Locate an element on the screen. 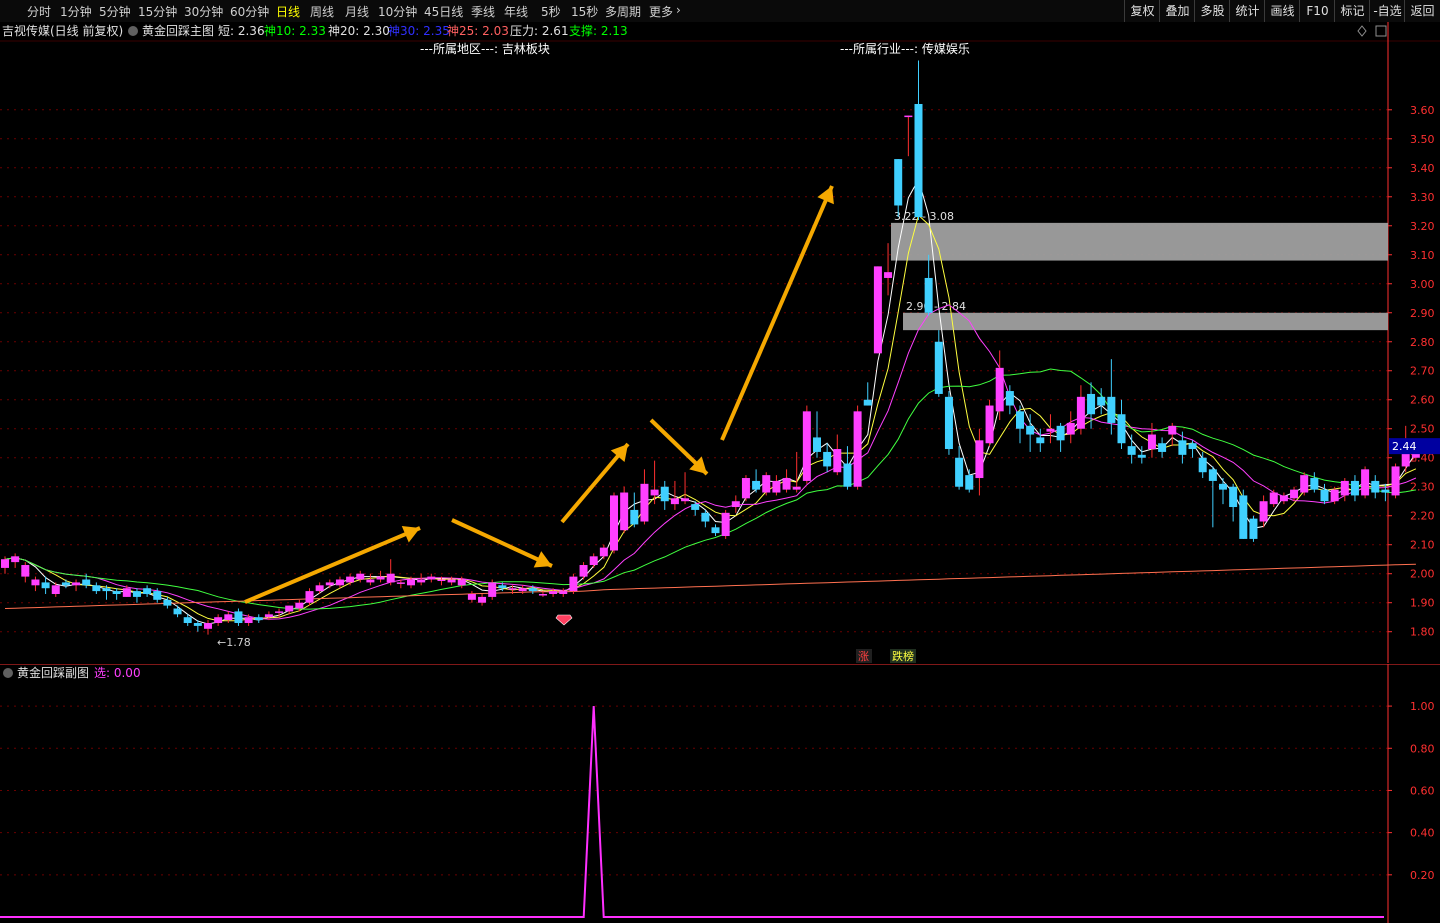  period-tab-16: 更多 is located at coordinates (661, 11).